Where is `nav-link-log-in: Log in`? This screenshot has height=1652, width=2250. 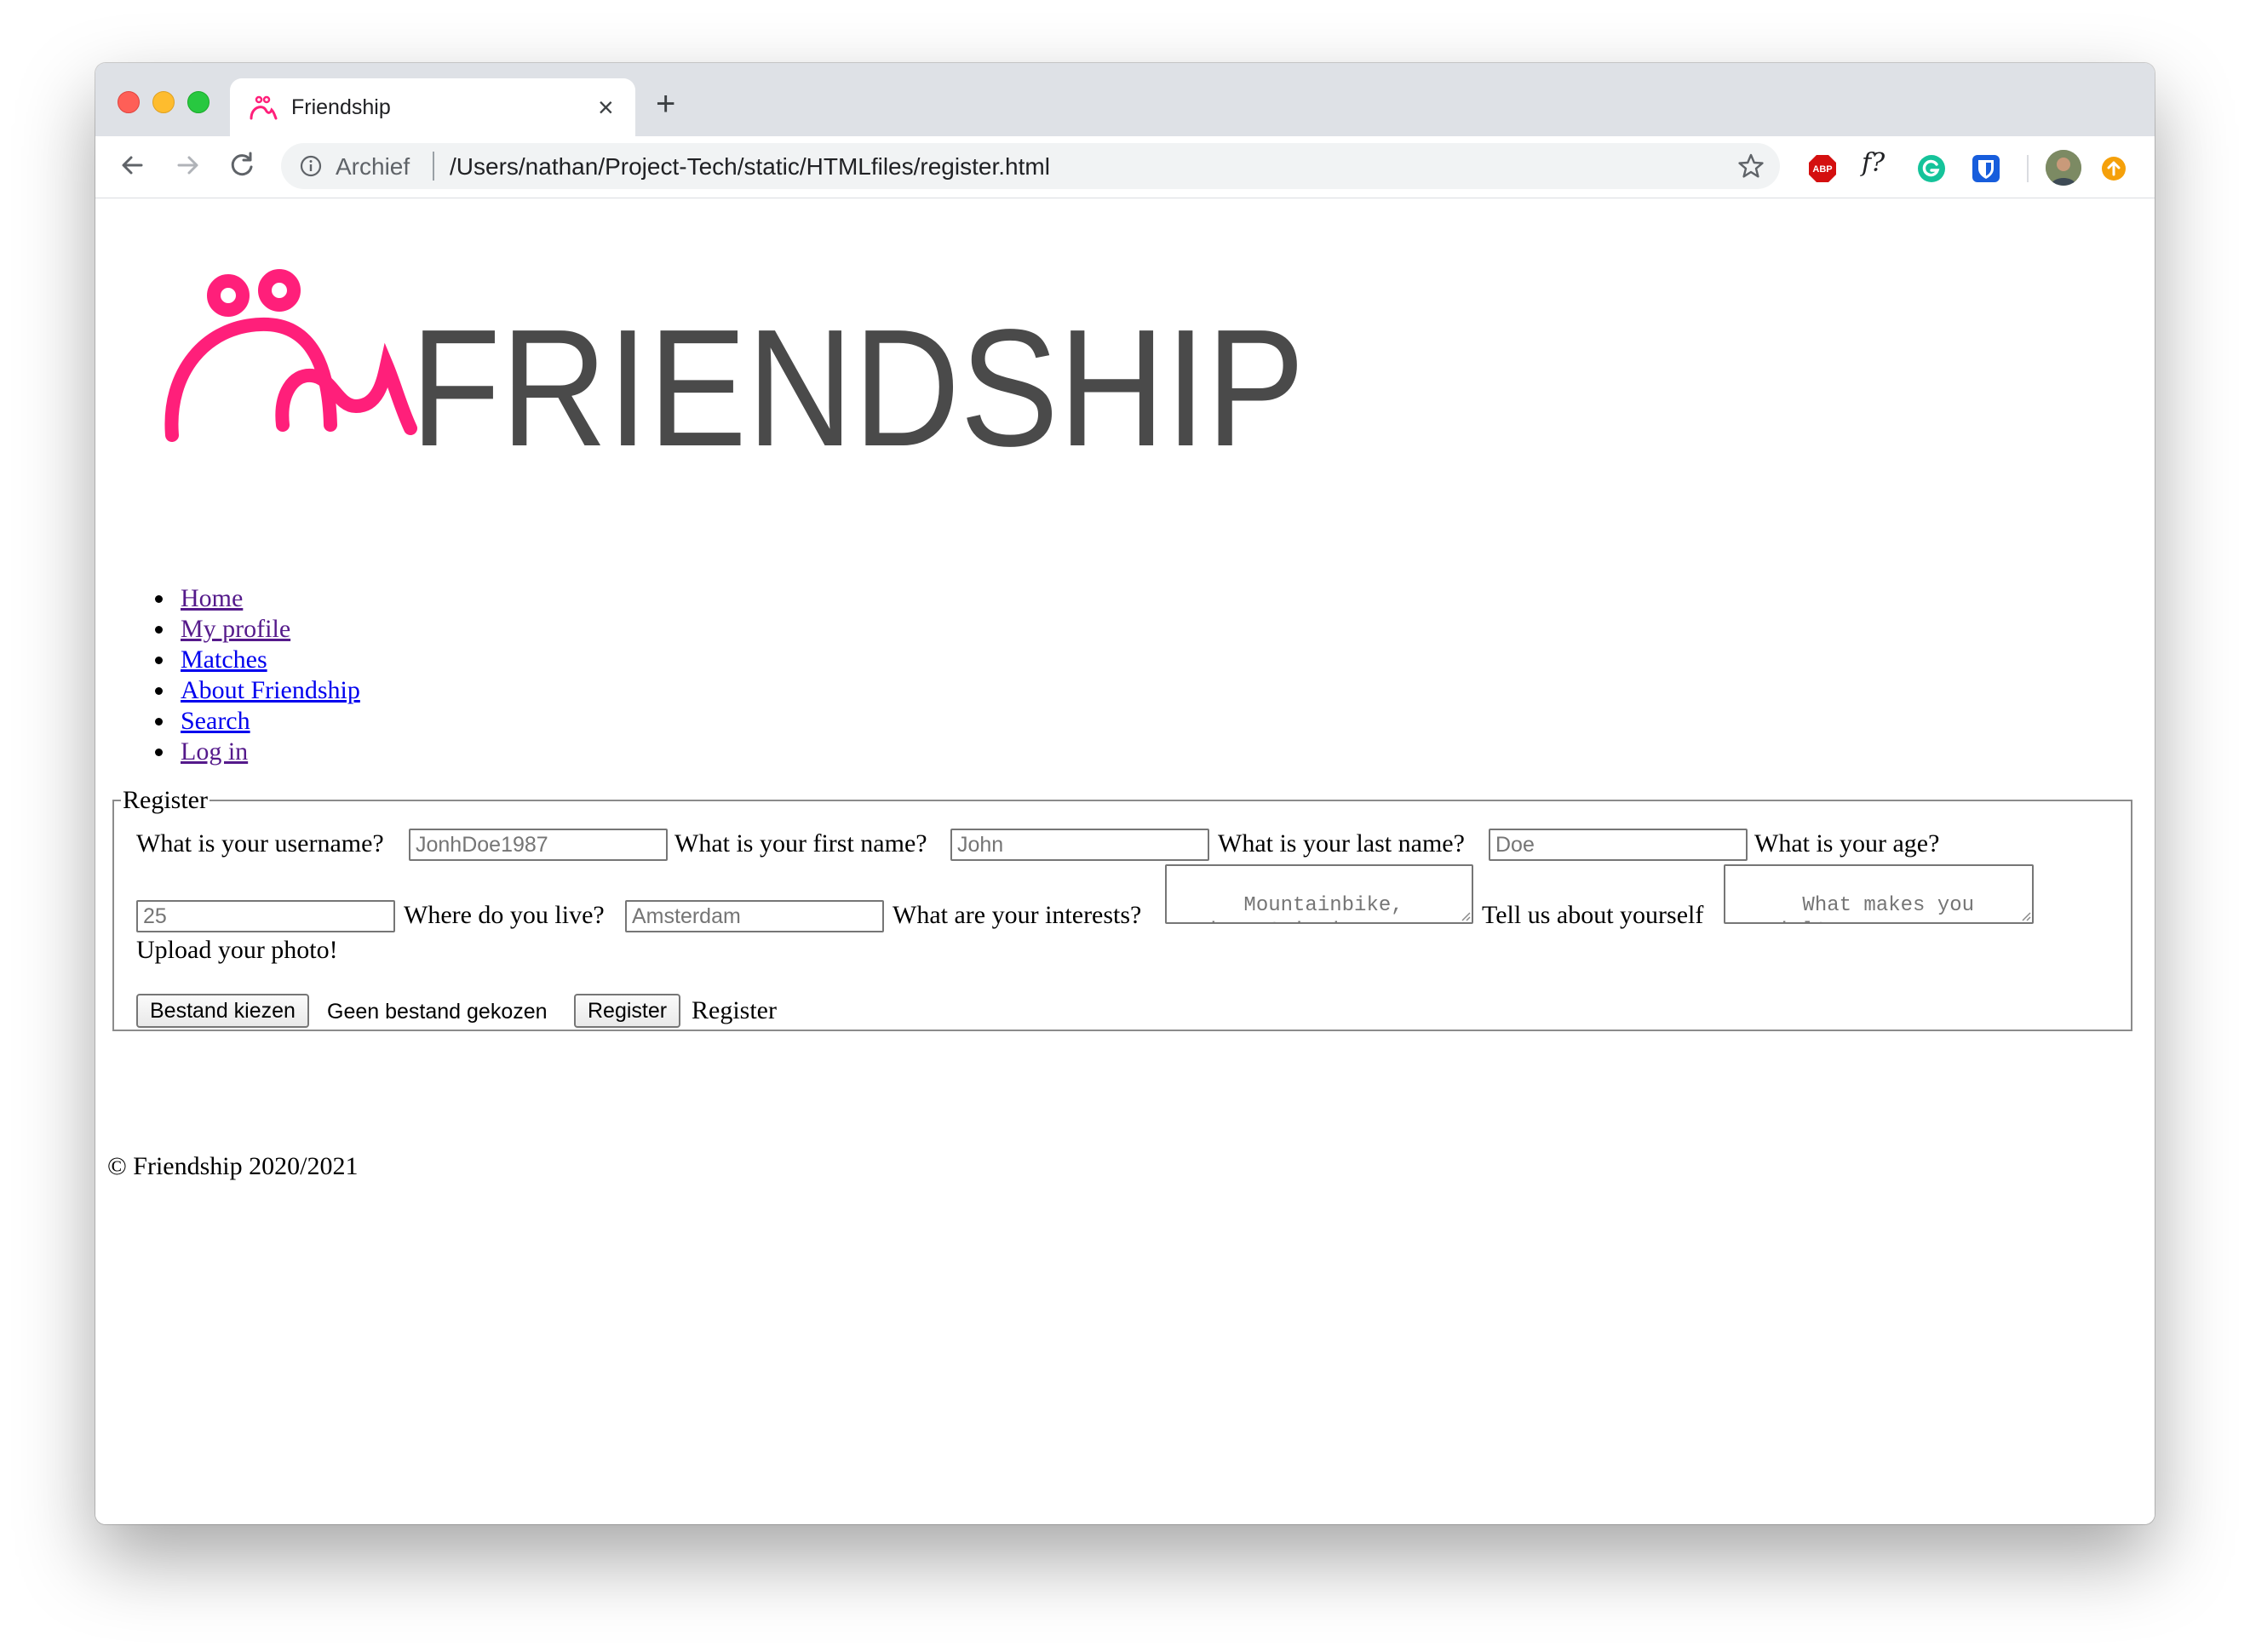
nav-link-log-in: Log in is located at coordinates (214, 751).